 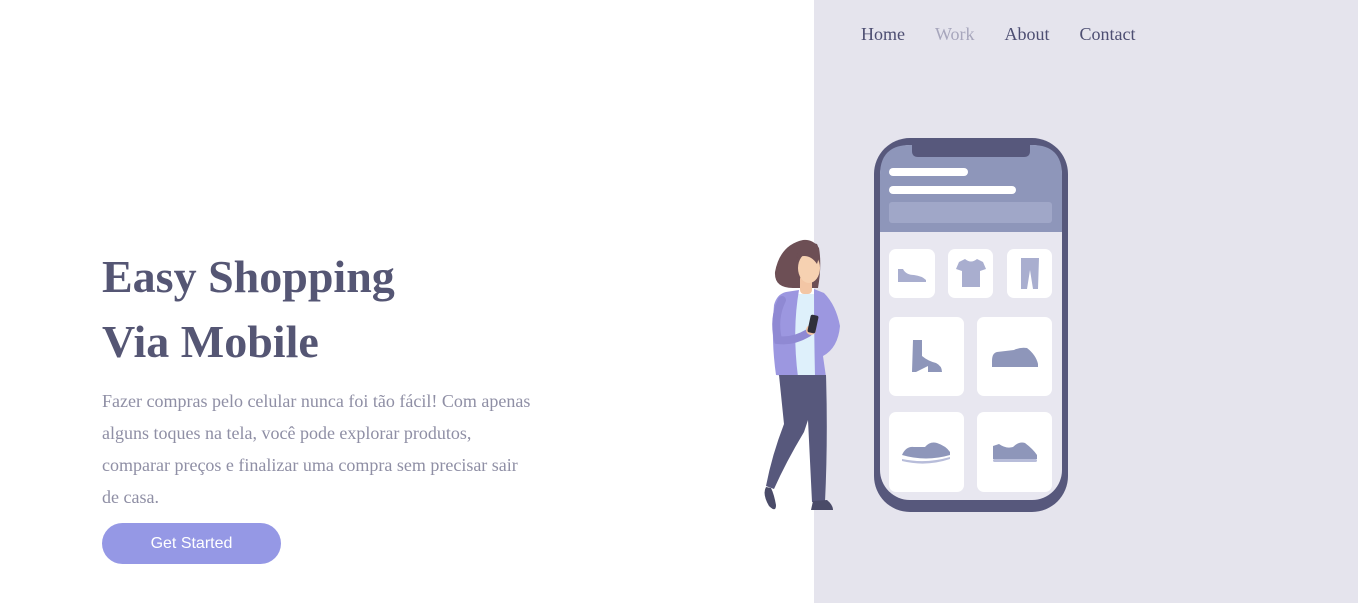 I want to click on phone-illustration, so click(x=971, y=325).